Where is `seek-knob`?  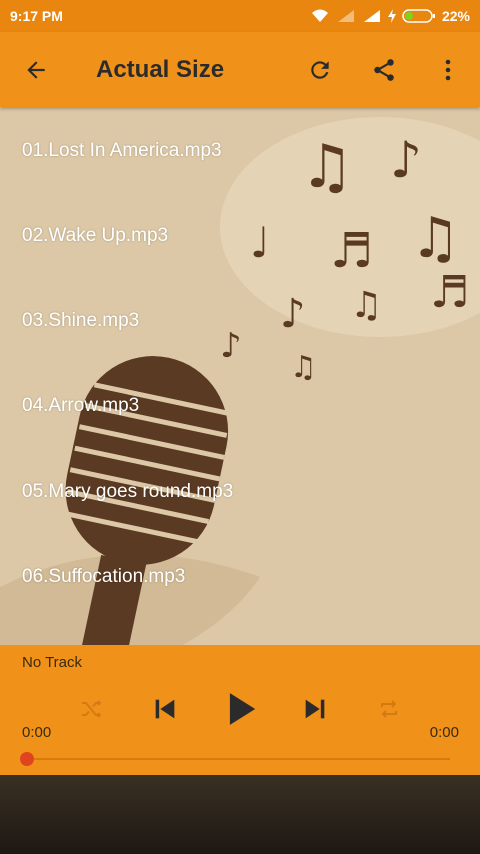
seek-knob is located at coordinates (27, 759).